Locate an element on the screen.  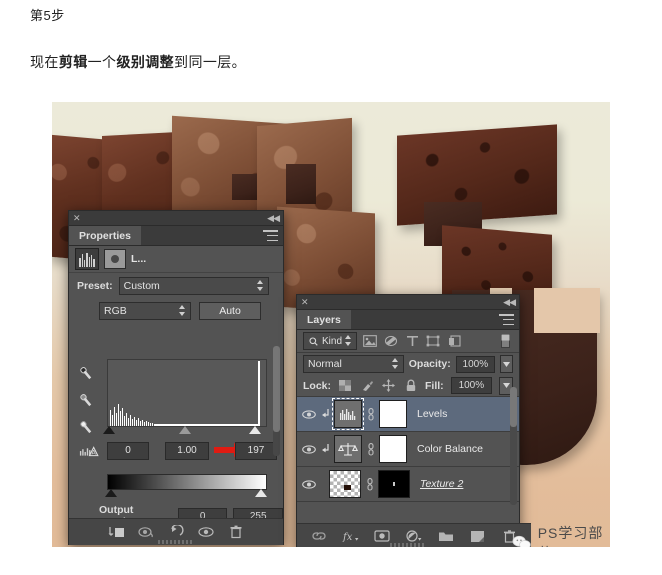
lock-transparency-icon is located at coordinates (345, 386).